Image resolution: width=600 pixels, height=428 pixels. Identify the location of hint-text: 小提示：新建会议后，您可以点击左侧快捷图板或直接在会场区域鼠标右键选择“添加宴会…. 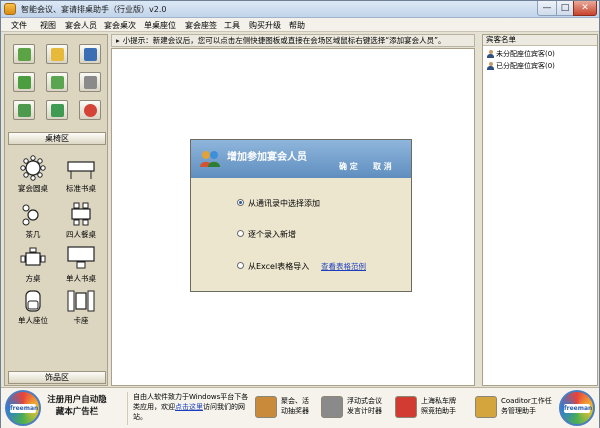
(284, 40).